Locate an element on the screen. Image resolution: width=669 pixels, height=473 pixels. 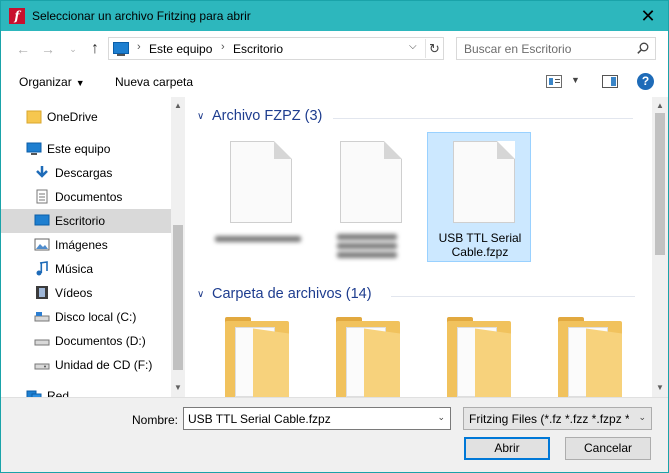
sidebar-item-escritorio: Escritorio is located at coordinates (86, 221).